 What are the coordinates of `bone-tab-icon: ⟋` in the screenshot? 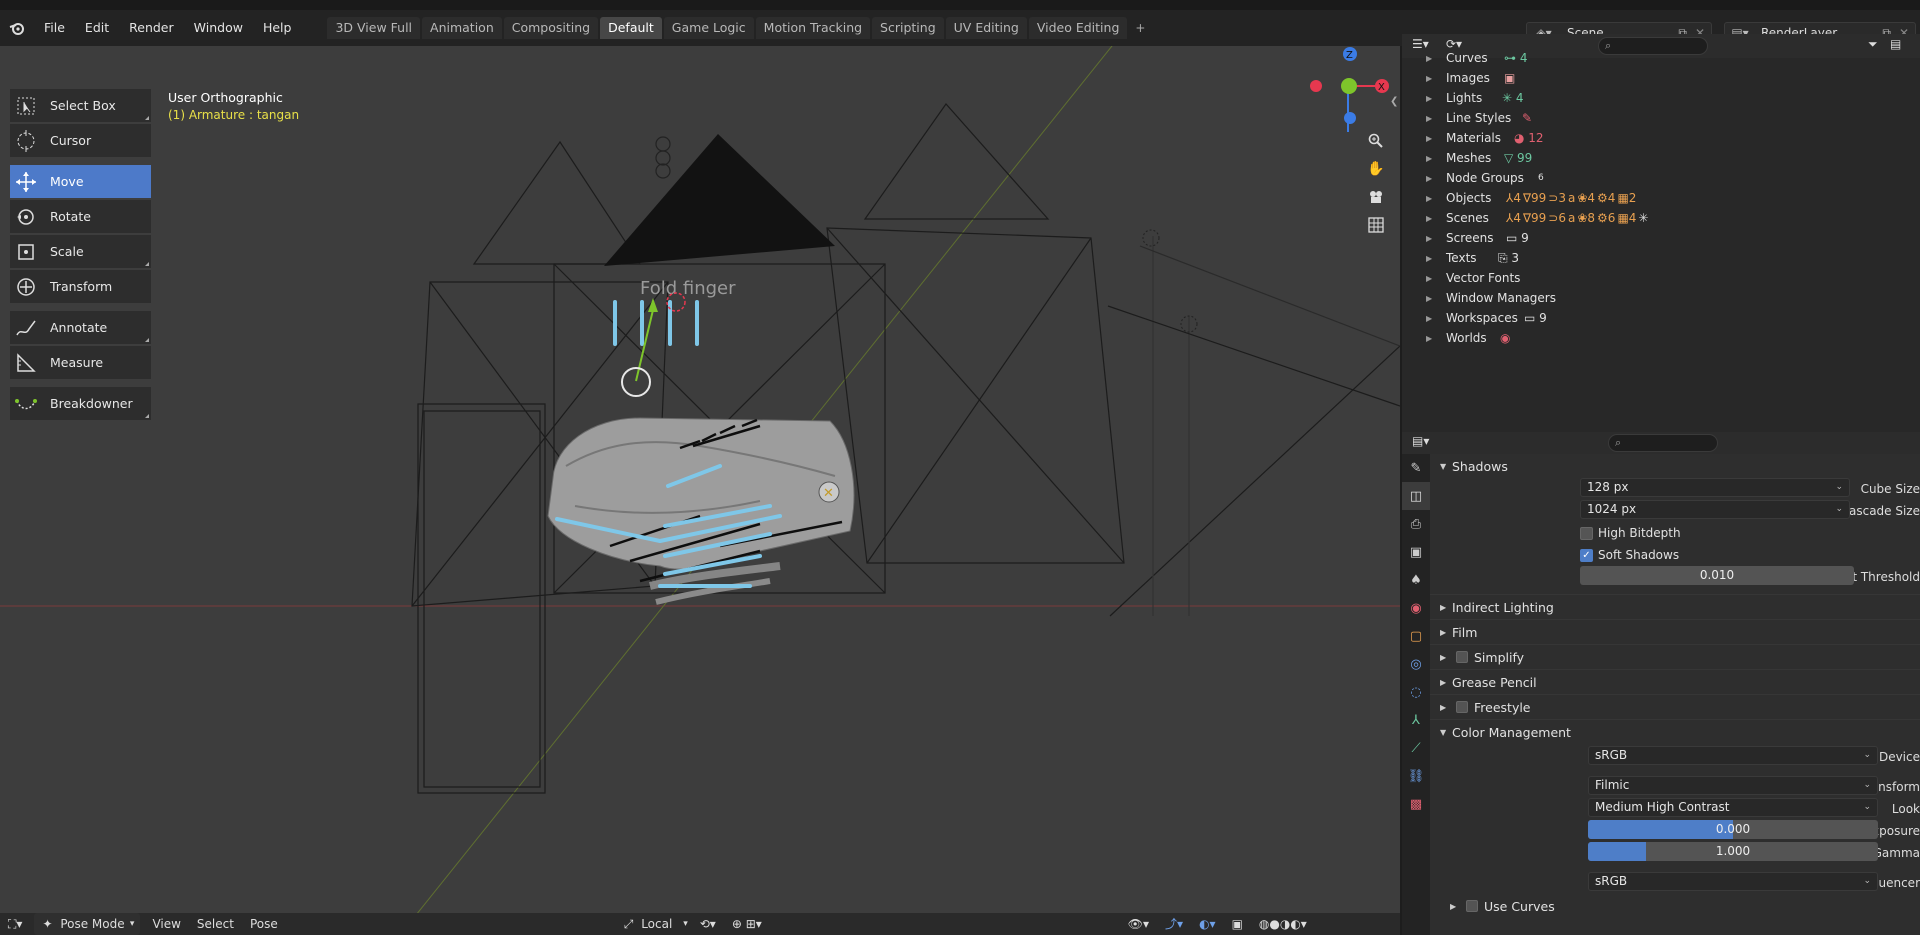 It's located at (1416, 748).